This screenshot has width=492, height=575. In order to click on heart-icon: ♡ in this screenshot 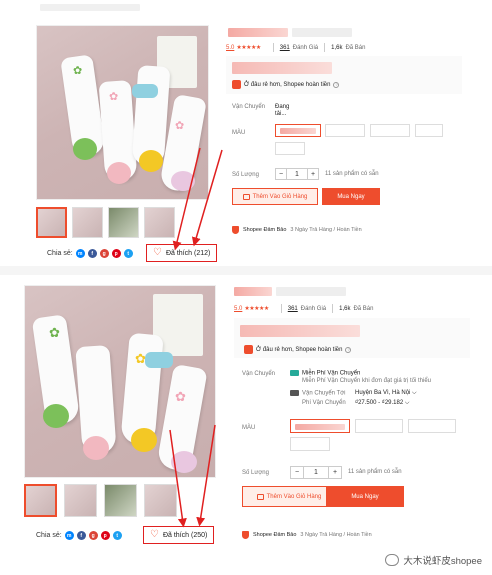, I will do `click(154, 534)`.